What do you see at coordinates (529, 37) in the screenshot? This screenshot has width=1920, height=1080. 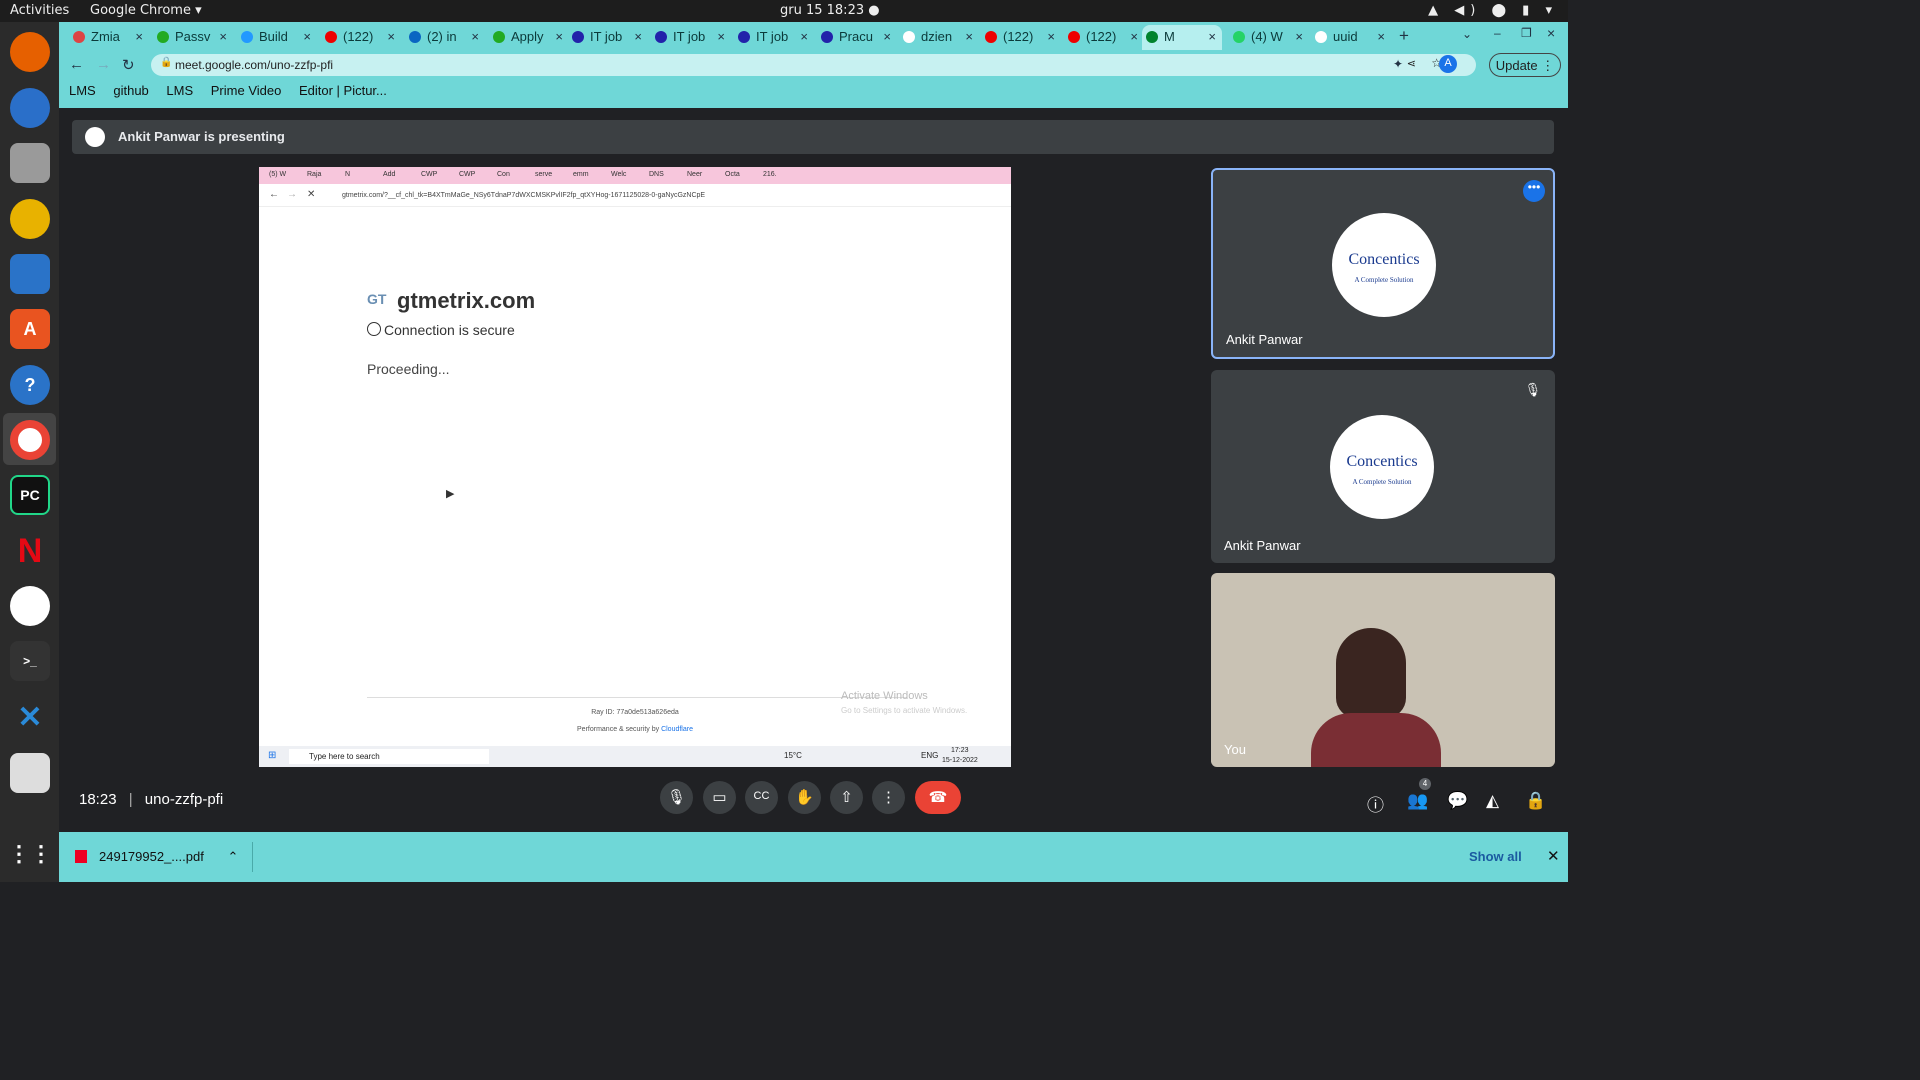 I see `browser-tab: Apply ×` at bounding box center [529, 37].